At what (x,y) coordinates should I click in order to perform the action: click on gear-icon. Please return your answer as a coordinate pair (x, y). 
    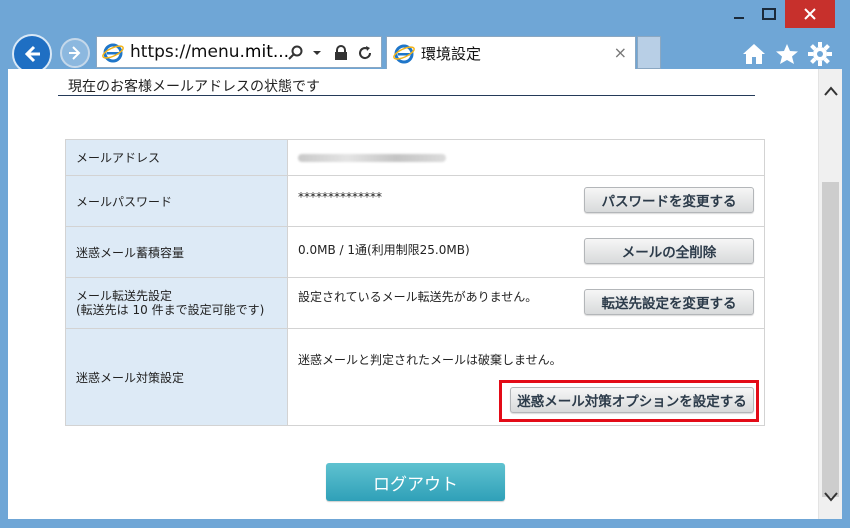
    Looking at the image, I should click on (820, 54).